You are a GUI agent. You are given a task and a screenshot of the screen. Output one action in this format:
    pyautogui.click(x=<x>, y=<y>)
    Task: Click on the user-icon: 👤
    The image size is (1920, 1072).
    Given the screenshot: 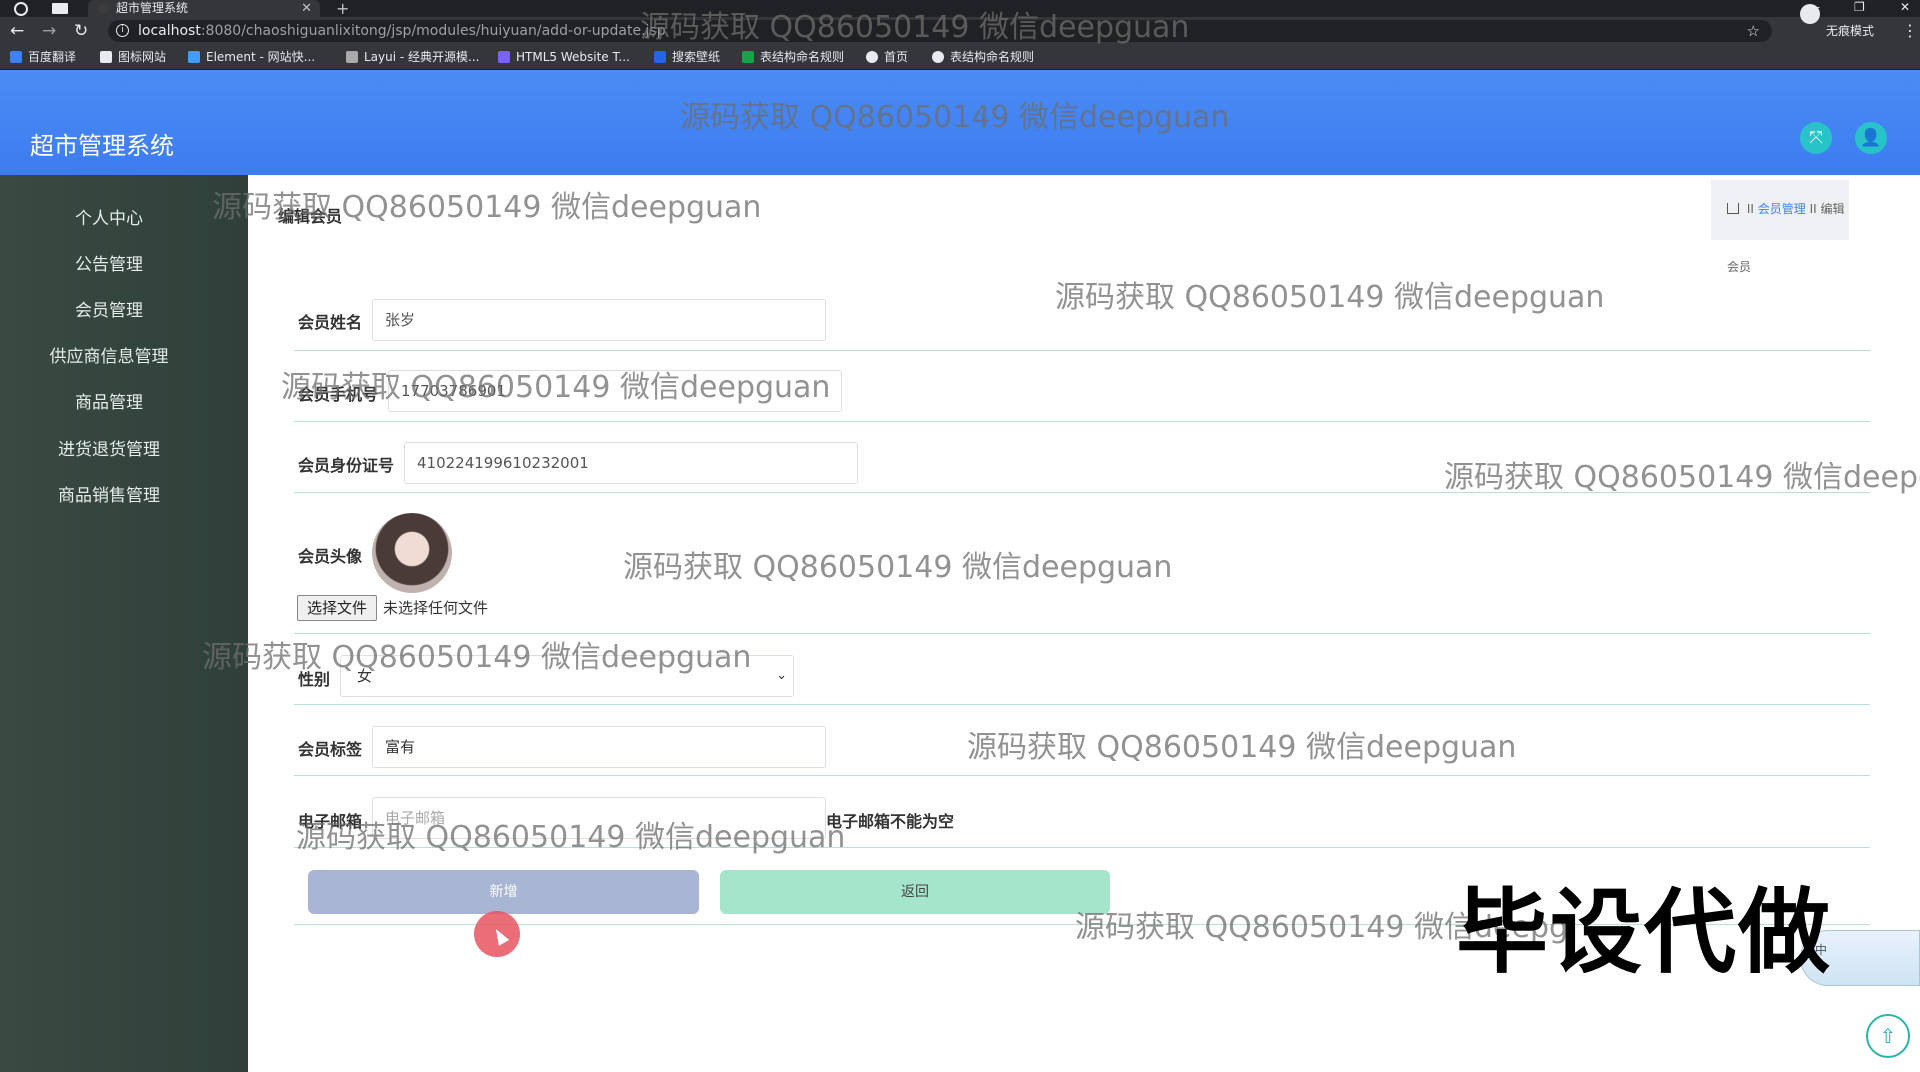 What is the action you would take?
    pyautogui.click(x=1871, y=138)
    